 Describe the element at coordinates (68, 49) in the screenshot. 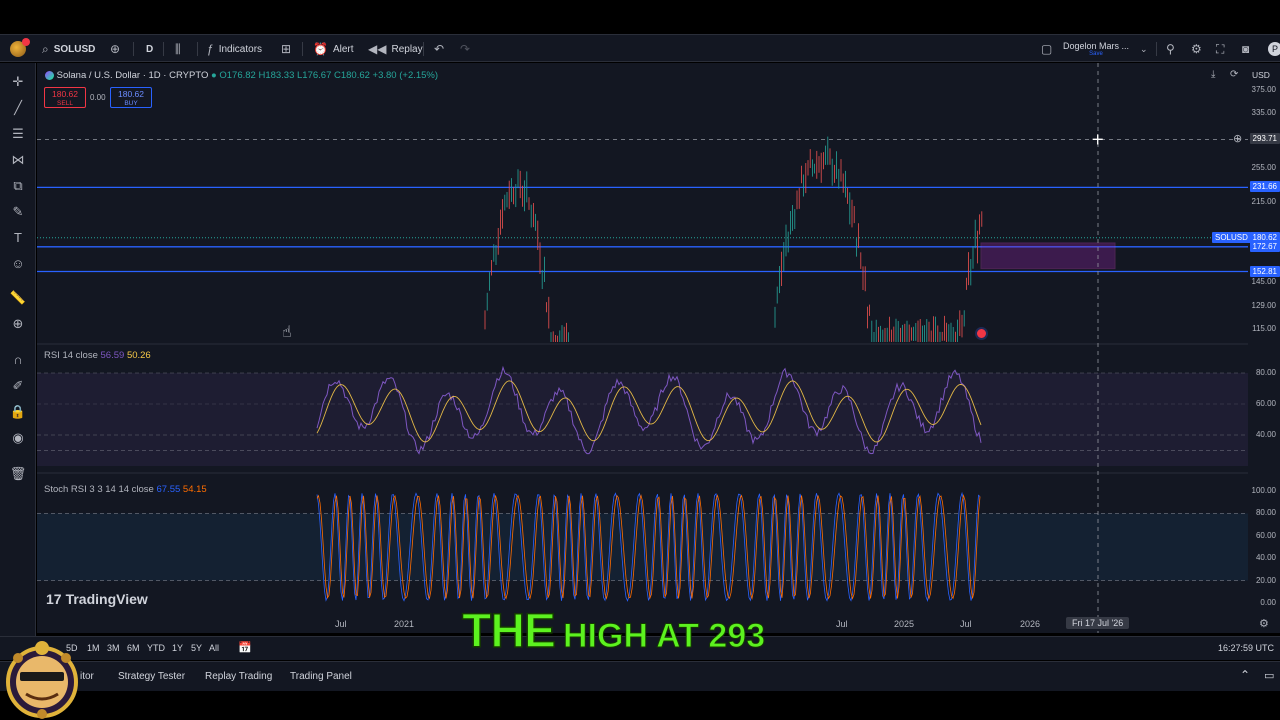

I see `symbol-search: ⌕ SOLUSD` at that location.